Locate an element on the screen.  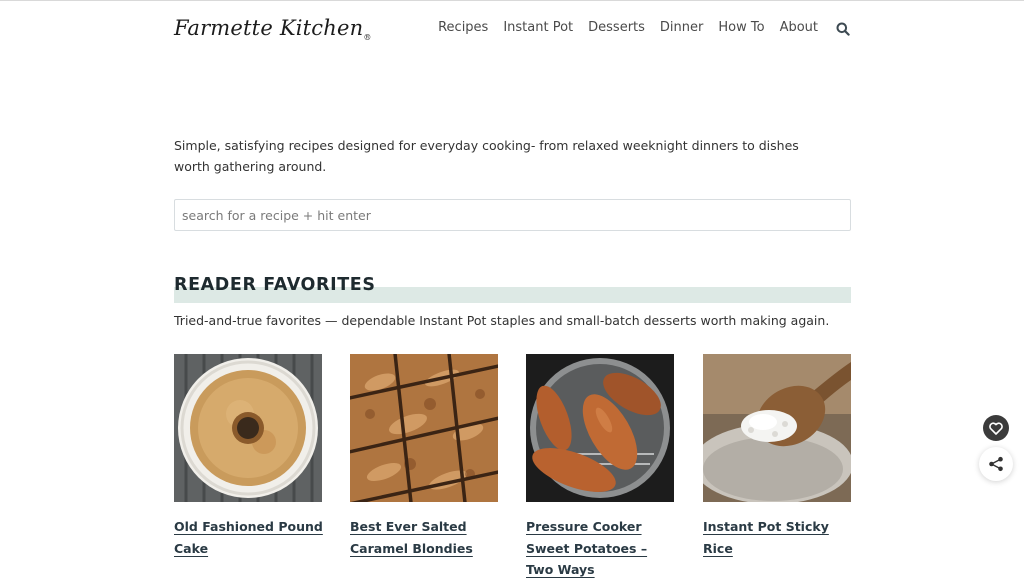
nav-item-how-to: How To is located at coordinates (741, 27).